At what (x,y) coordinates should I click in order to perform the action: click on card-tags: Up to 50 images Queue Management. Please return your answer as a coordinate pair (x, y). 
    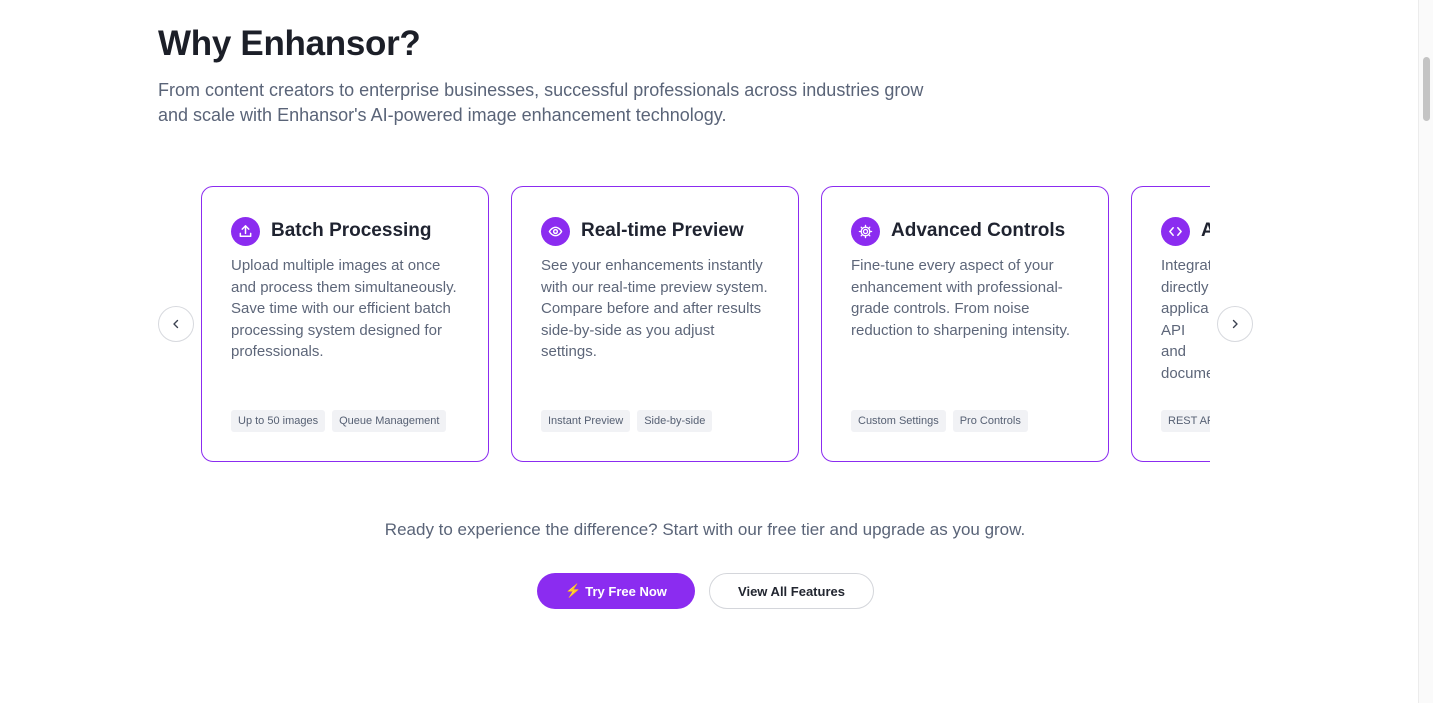
    Looking at the image, I should click on (339, 421).